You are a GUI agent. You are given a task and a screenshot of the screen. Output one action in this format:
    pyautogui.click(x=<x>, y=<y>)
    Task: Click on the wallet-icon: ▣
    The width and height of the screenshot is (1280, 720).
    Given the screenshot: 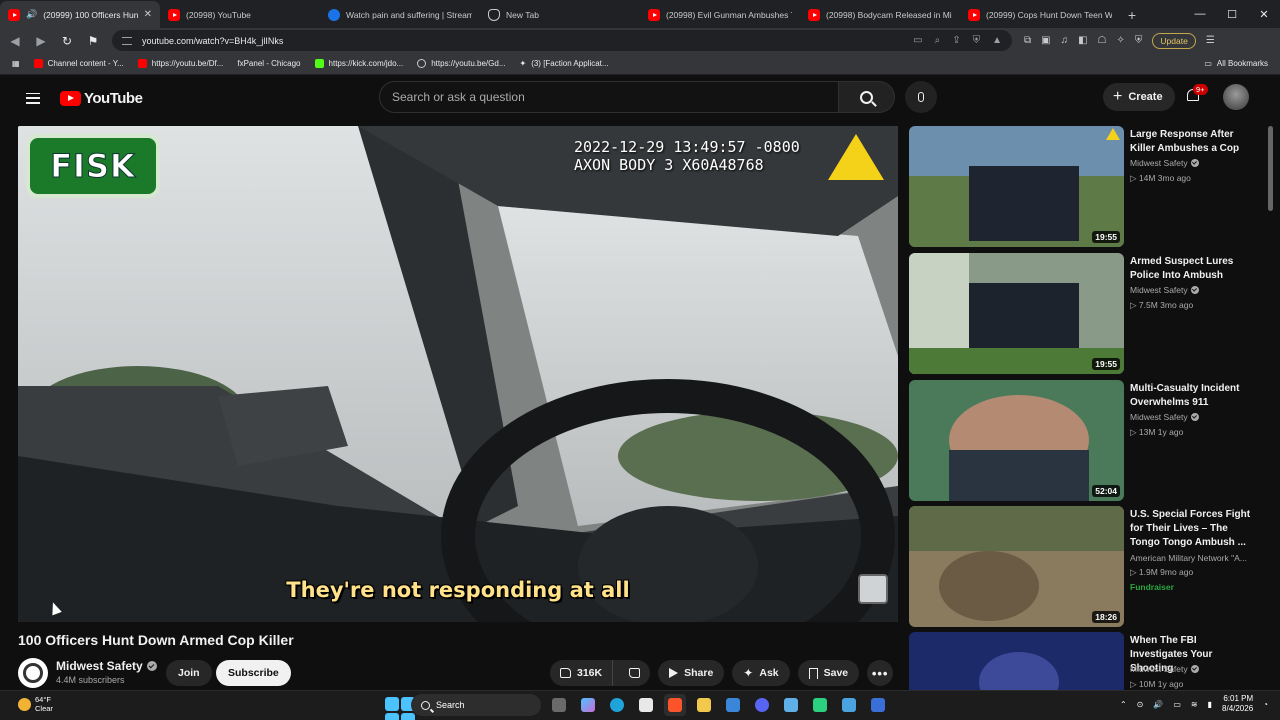 What is the action you would take?
    pyautogui.click(x=1045, y=40)
    